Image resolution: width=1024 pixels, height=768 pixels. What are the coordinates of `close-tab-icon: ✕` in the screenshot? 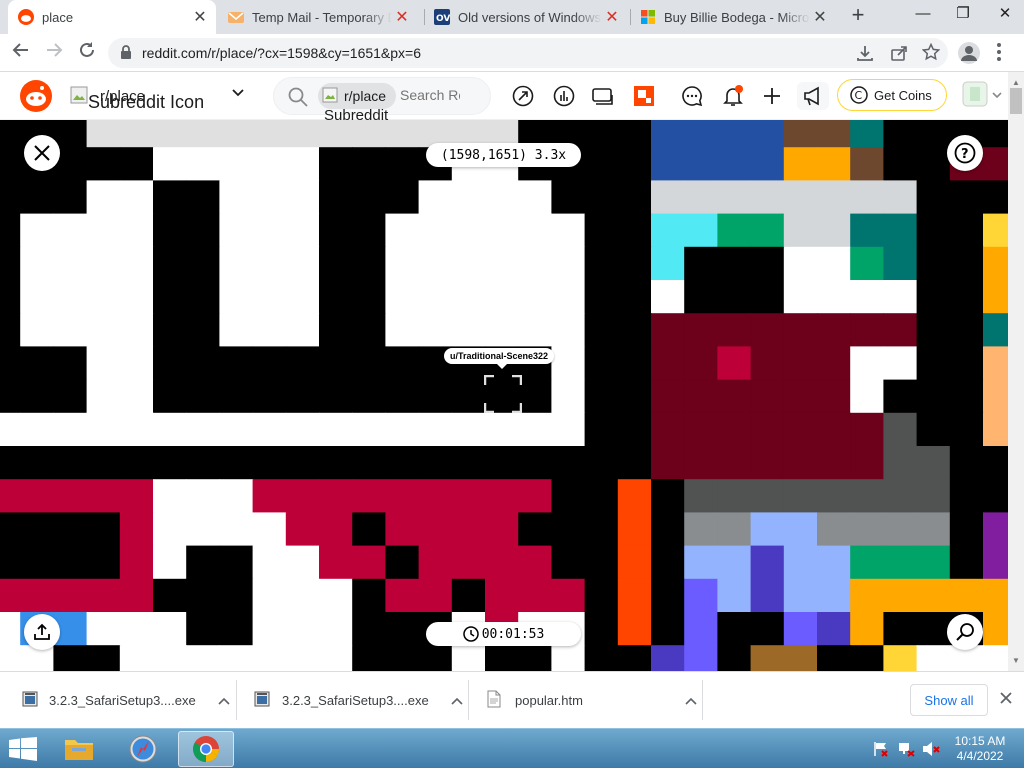 It's located at (612, 17).